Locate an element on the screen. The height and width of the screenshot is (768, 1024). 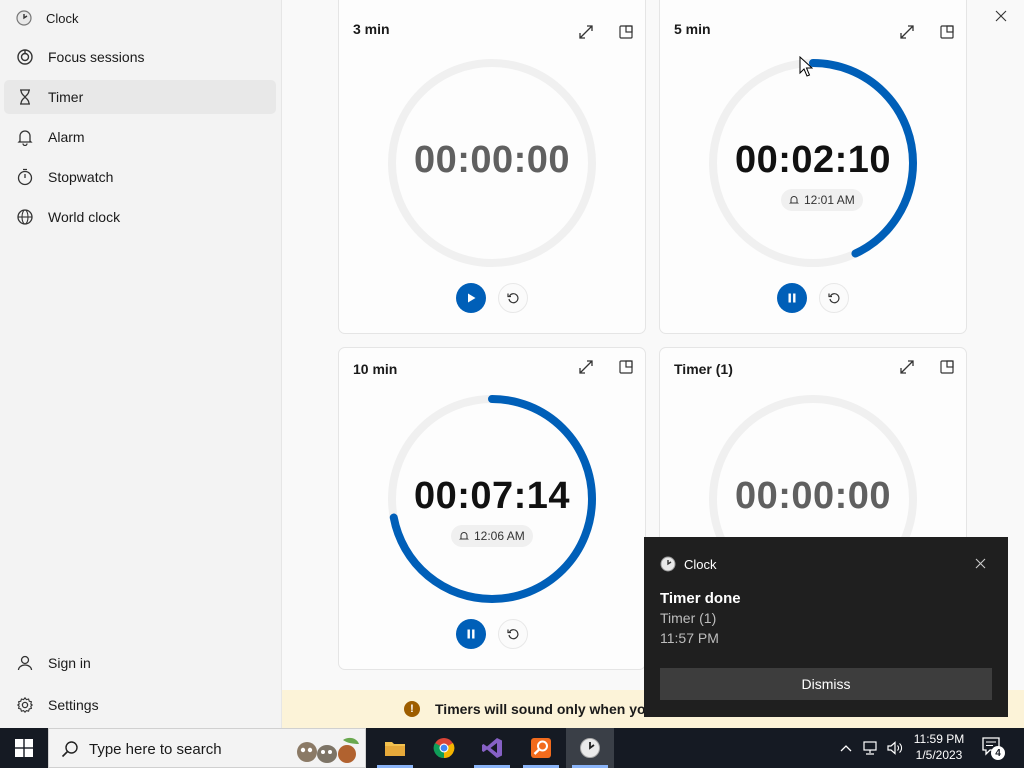
globe-icon is located at coordinates (25, 217).